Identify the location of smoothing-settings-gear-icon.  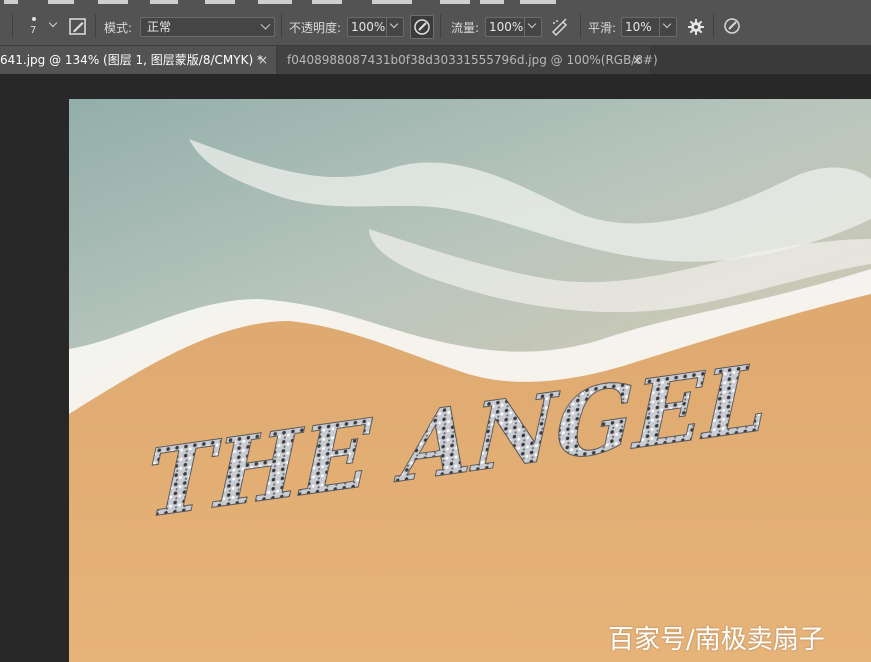
(696, 27).